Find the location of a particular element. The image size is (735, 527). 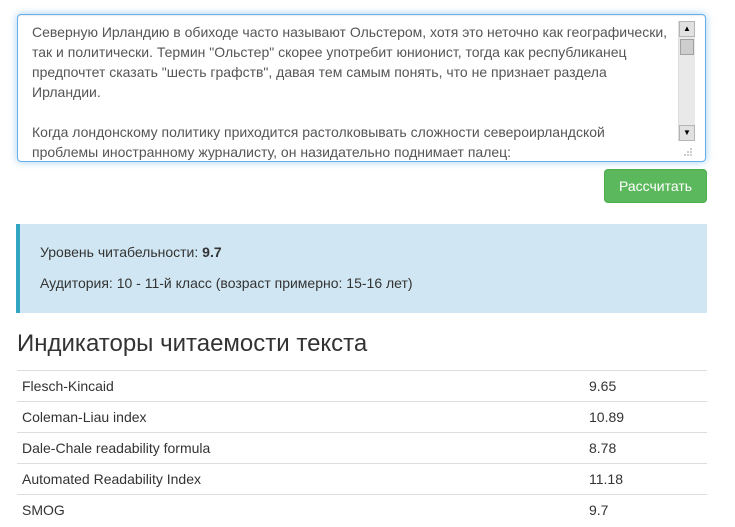

scroll-up-arrow-icon: ▲ is located at coordinates (687, 29).